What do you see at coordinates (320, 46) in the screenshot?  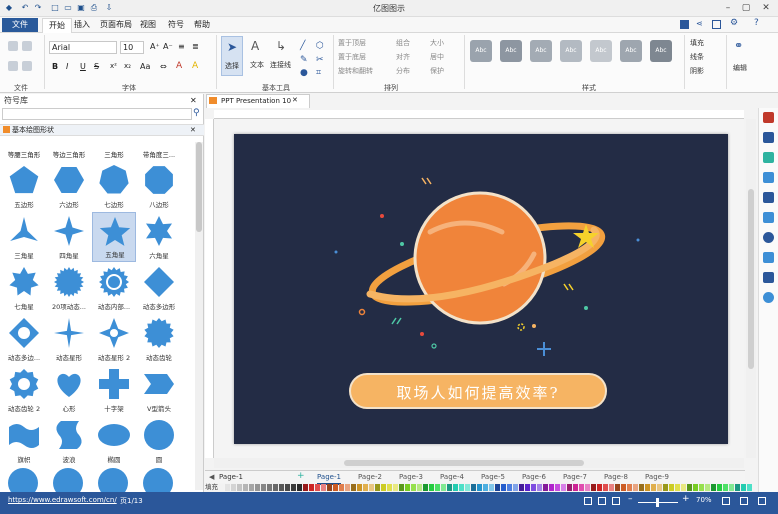 I see `shape-tool-icon: ⬡` at bounding box center [320, 46].